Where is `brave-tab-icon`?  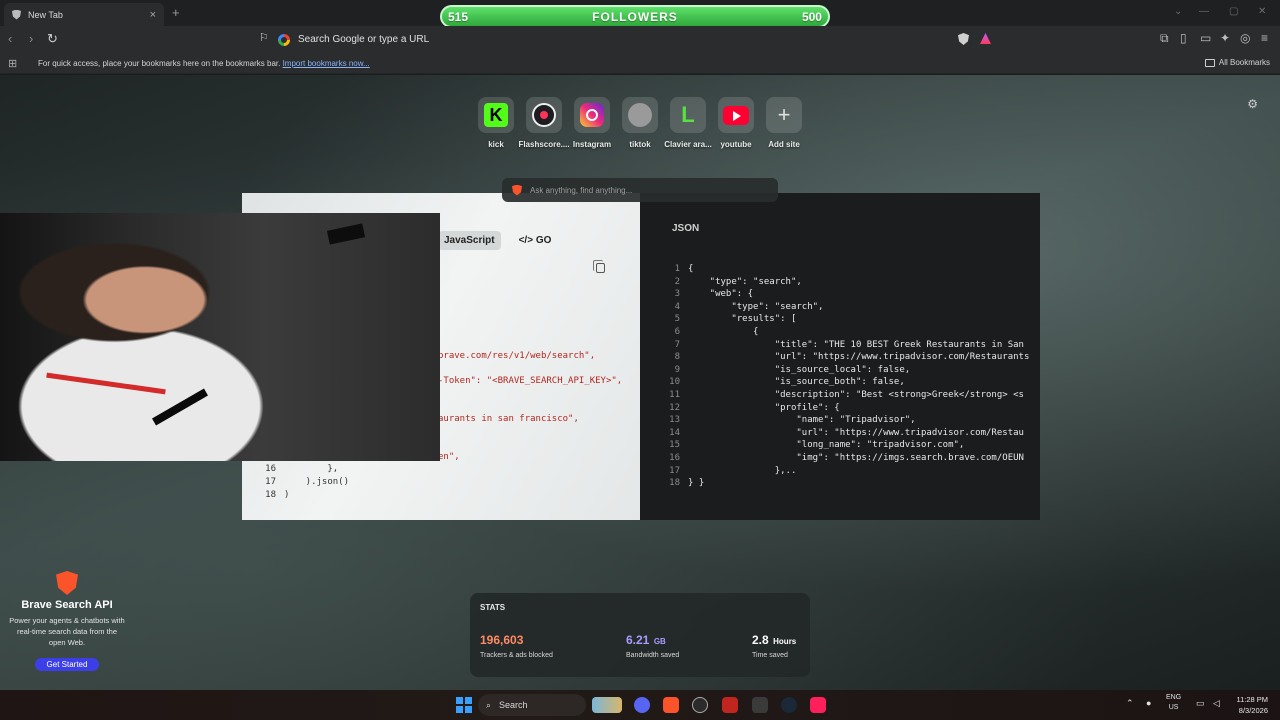
brave-tab-icon is located at coordinates (16, 14).